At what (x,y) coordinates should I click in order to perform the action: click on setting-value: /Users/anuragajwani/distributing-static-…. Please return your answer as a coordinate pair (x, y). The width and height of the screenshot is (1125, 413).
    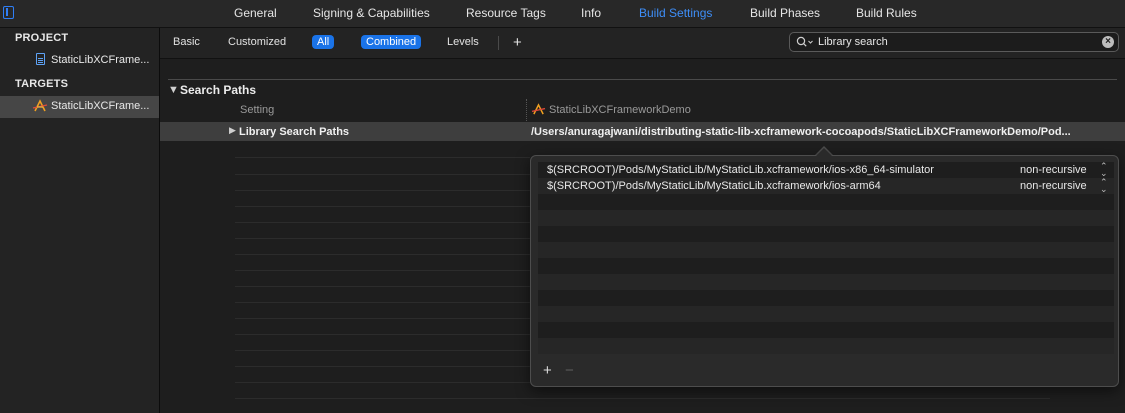
    Looking at the image, I should click on (825, 132).